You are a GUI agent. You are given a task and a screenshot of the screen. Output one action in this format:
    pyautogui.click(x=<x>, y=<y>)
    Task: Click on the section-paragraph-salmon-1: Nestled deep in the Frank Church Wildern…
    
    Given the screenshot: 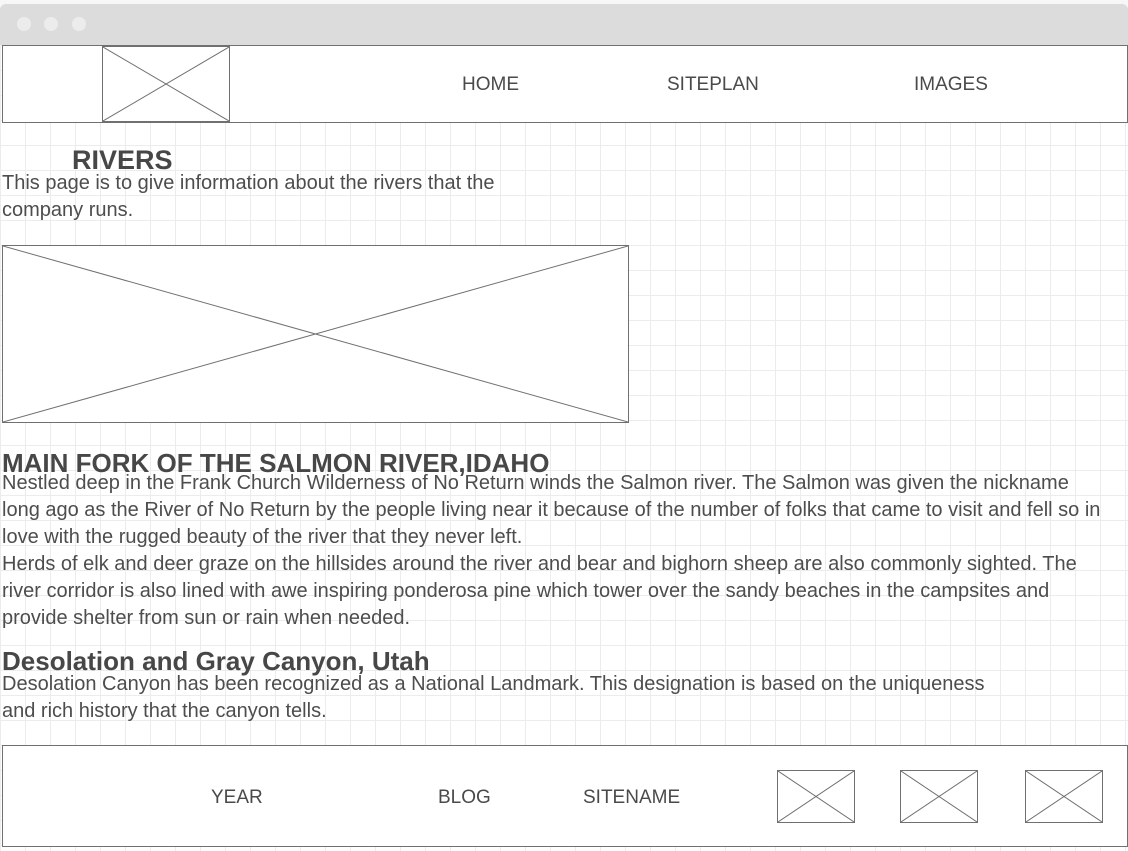 What is the action you would take?
    pyautogui.click(x=551, y=510)
    